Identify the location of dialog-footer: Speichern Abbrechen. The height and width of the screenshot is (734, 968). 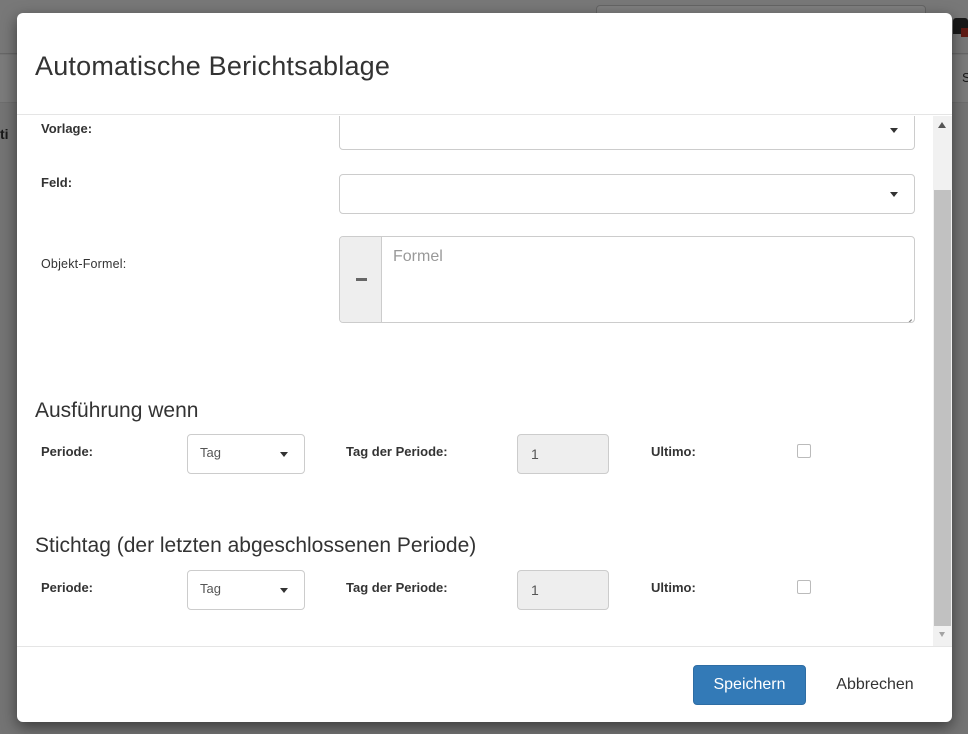
(484, 684).